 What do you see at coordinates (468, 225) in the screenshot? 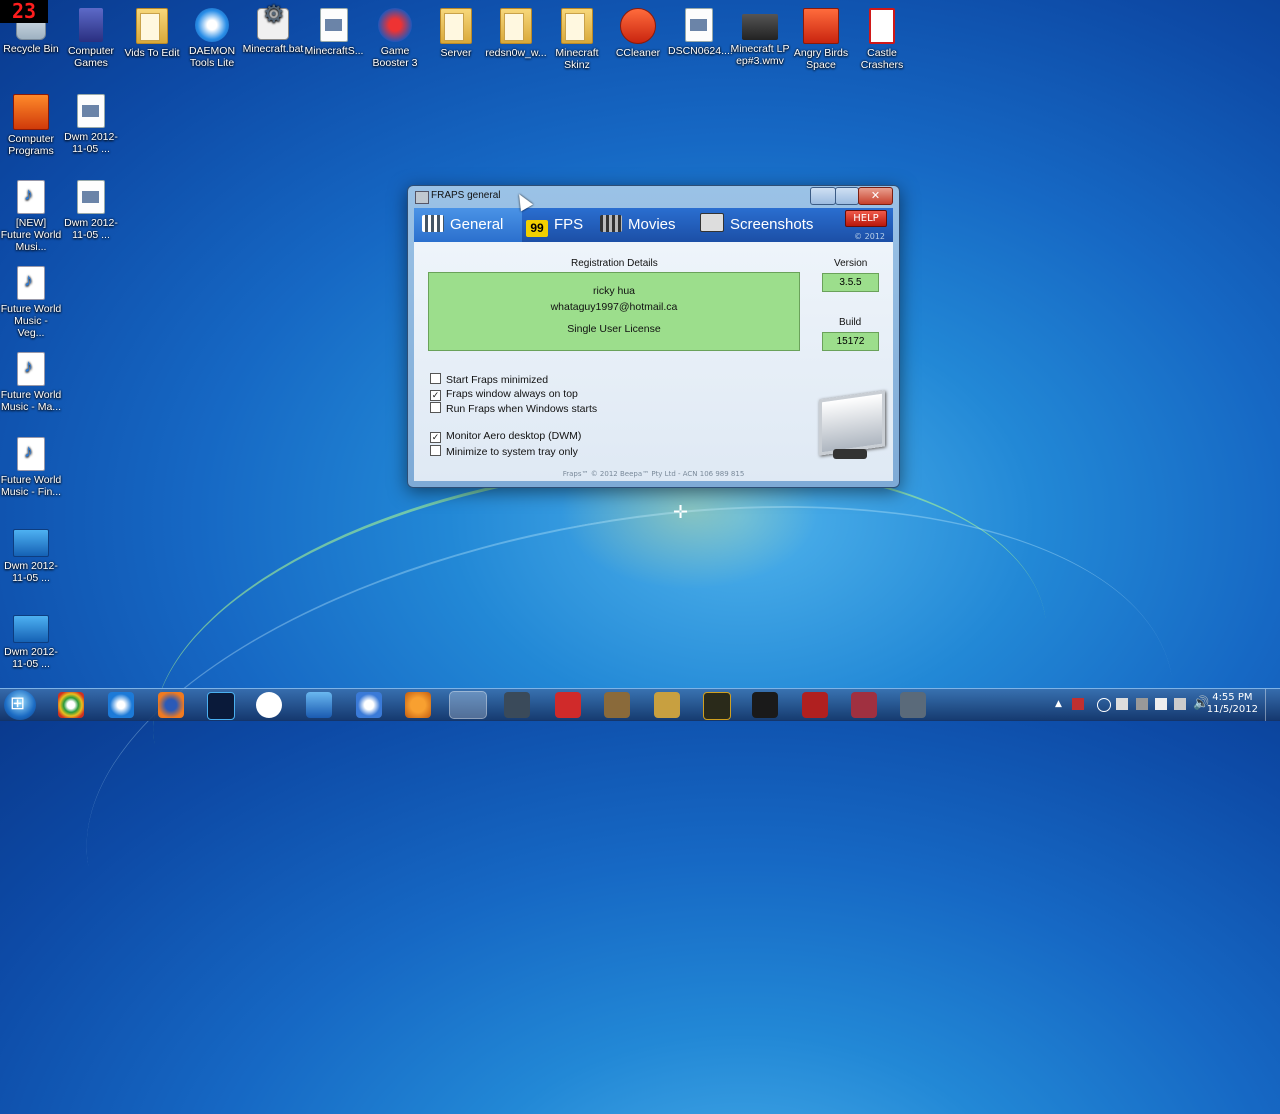
I see `tab-general: General` at bounding box center [468, 225].